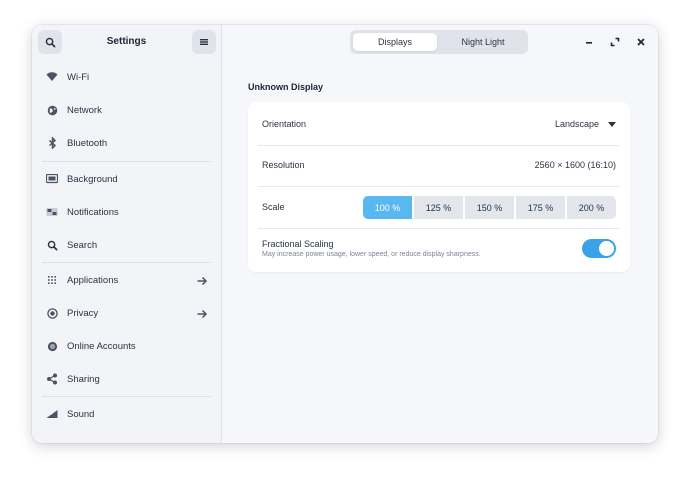 The height and width of the screenshot is (483, 690). What do you see at coordinates (286, 87) in the screenshot?
I see `display-name-heading: Unknown Display` at bounding box center [286, 87].